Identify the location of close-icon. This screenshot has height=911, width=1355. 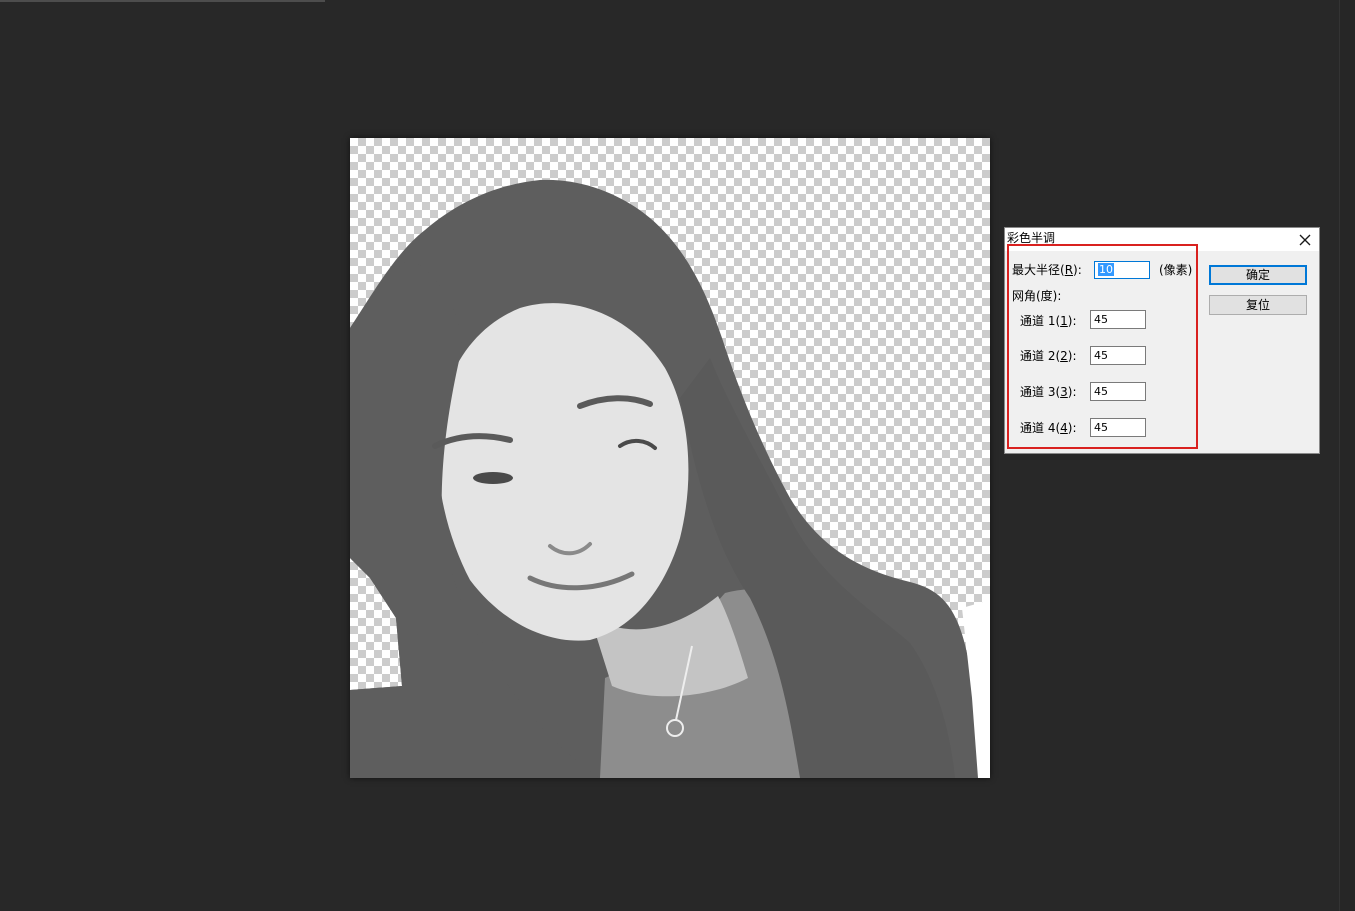
(1305, 240).